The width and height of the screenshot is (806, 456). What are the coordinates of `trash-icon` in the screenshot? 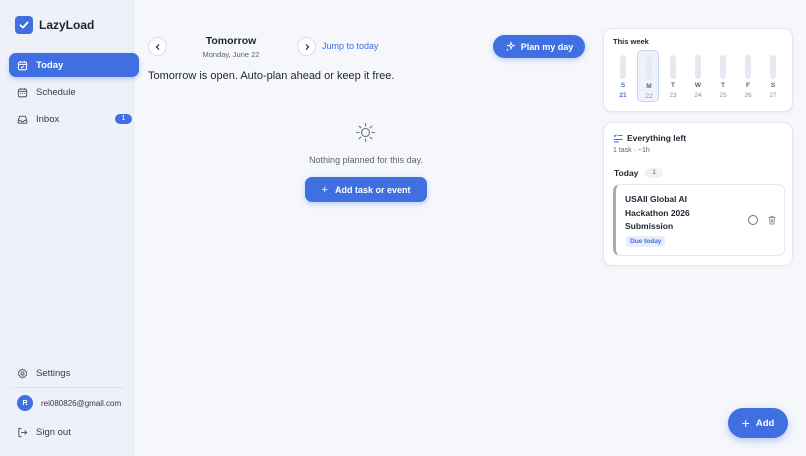 It's located at (772, 220).